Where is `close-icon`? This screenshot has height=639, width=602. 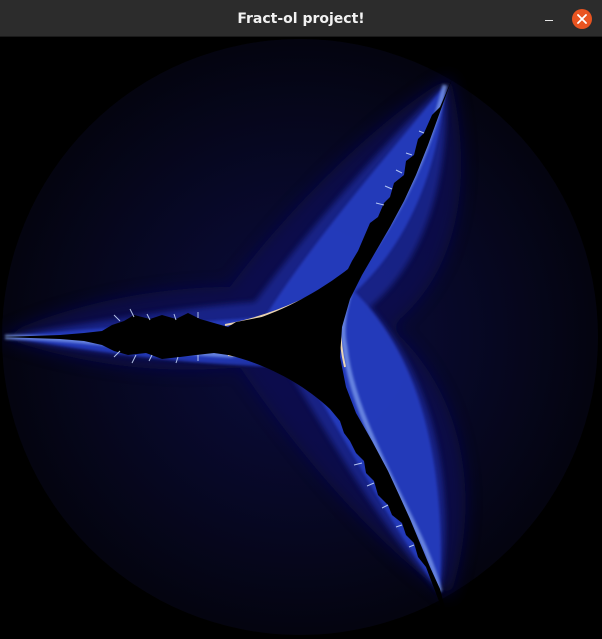 close-icon is located at coordinates (582, 19).